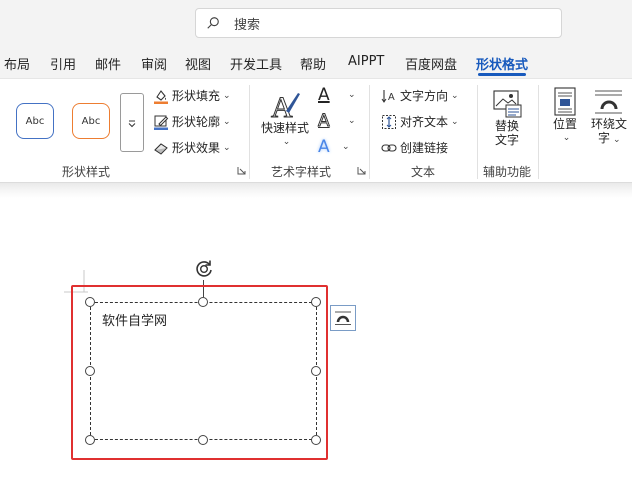  Describe the element at coordinates (609, 124) in the screenshot. I see `wrap-text-label-line1: 环绕文` at that location.